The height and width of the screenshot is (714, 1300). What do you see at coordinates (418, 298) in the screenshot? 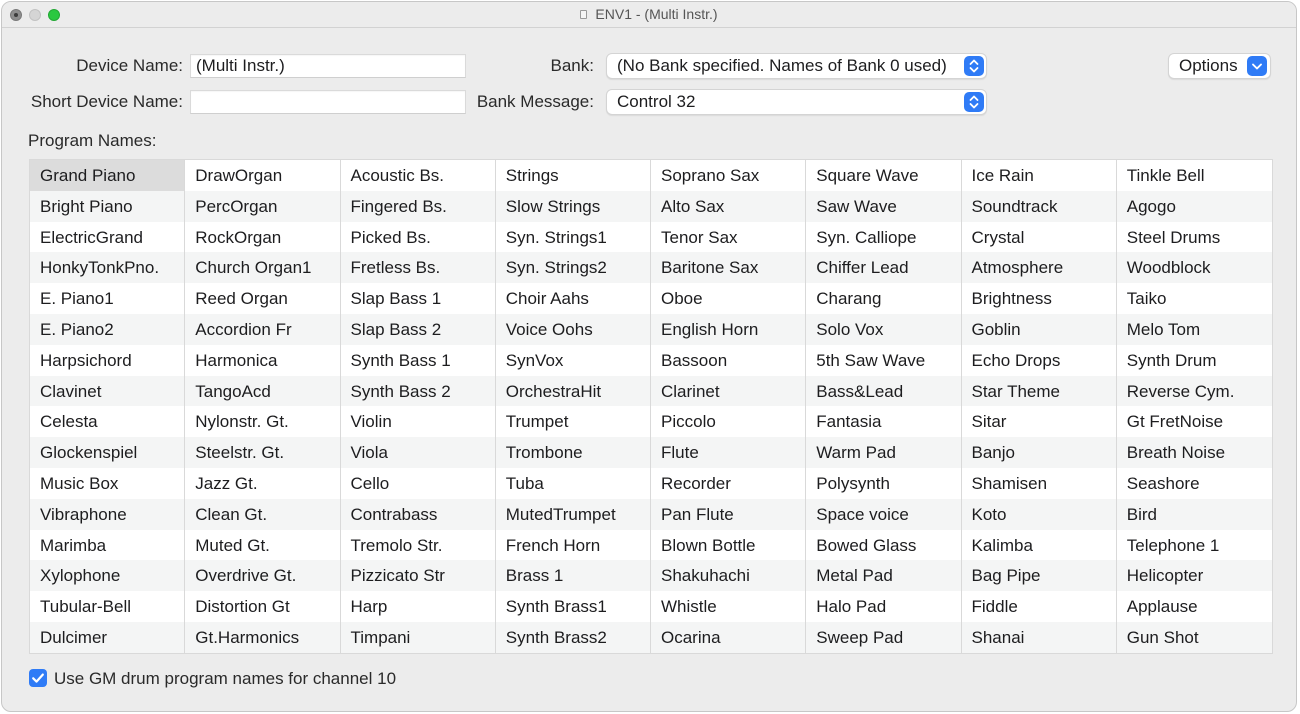
I see `program-name-cell: Slap Bass 1` at bounding box center [418, 298].